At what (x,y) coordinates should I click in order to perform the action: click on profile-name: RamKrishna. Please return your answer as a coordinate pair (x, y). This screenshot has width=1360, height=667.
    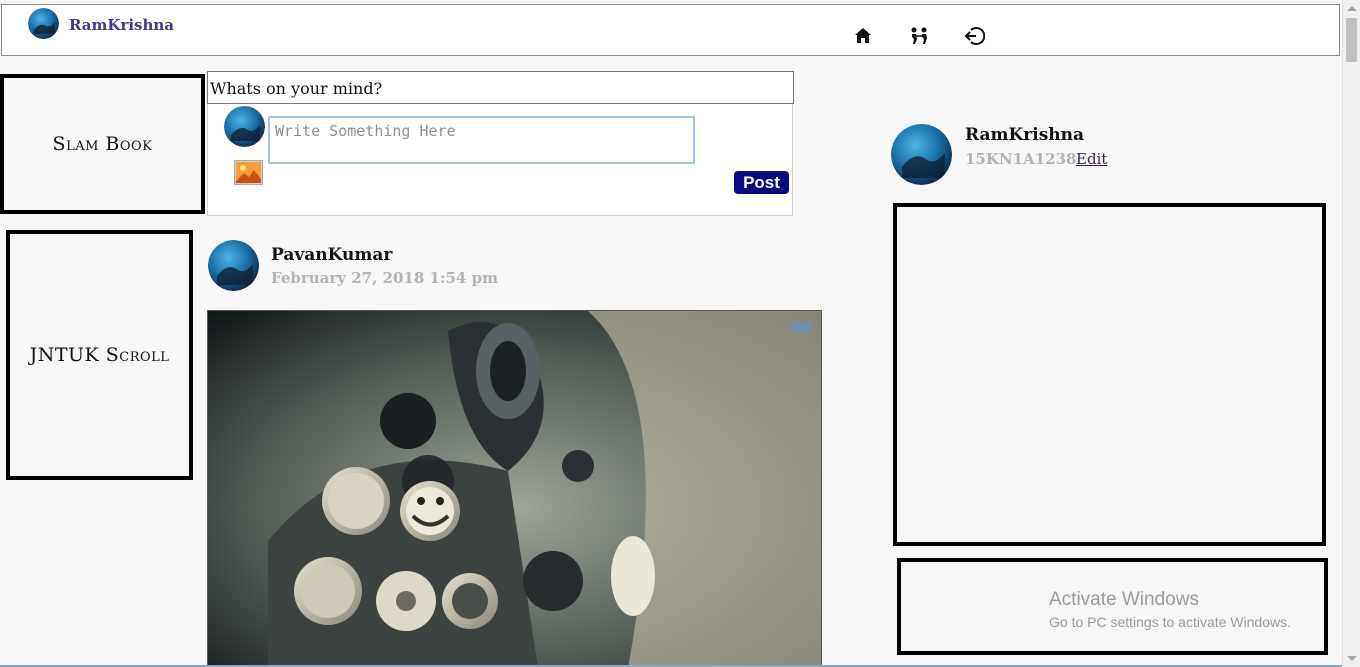
    Looking at the image, I should click on (1025, 135).